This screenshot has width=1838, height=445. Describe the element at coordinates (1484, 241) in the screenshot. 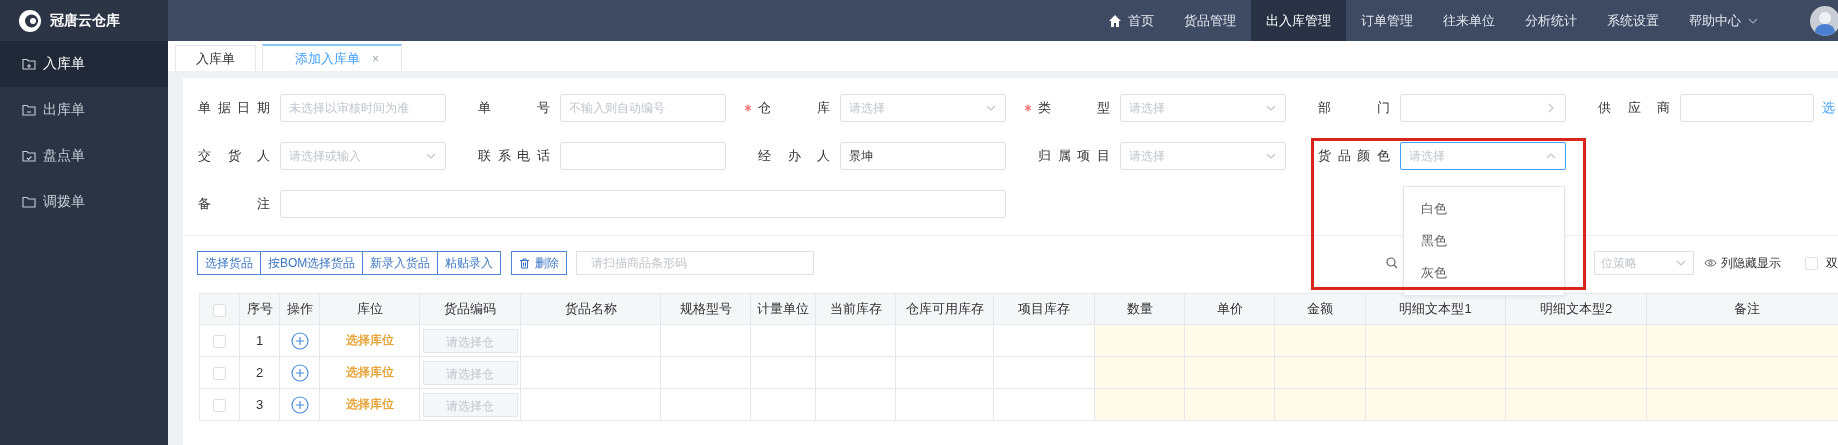

I see `dropdown-option: 黑色` at that location.